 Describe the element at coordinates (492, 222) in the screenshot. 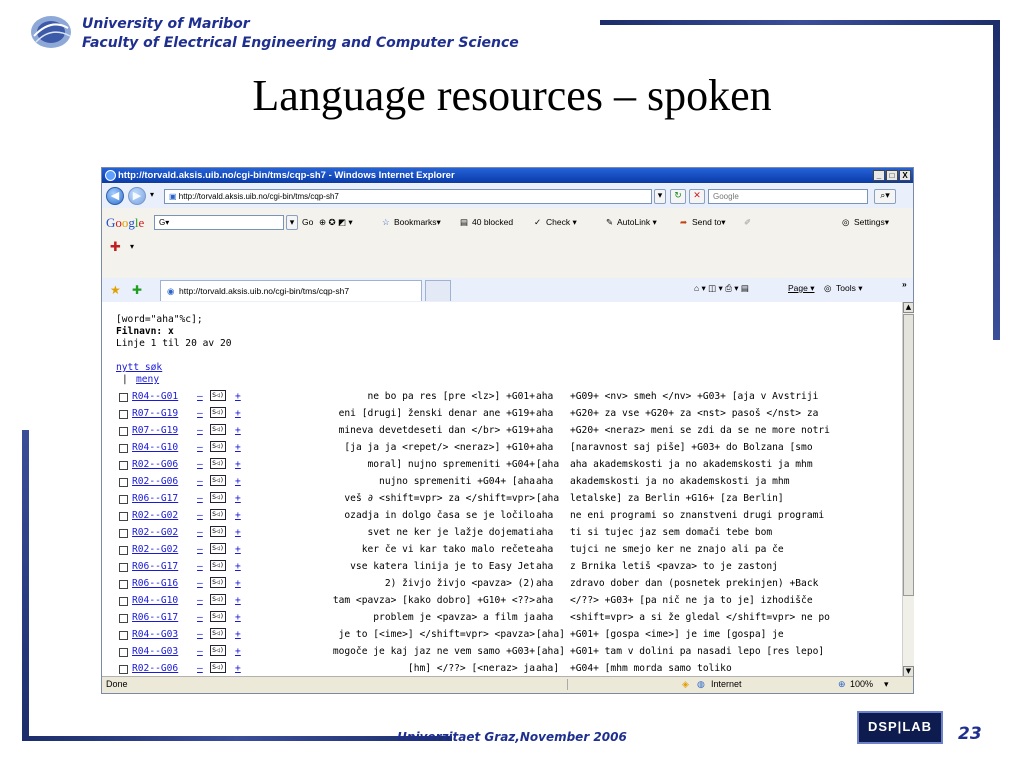

I see `popup-blocked-button: 40 blocked` at that location.